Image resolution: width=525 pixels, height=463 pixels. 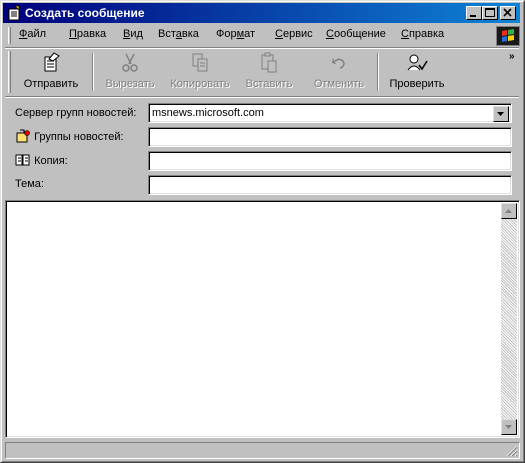 I want to click on newsgroups-input, so click(x=322, y=137).